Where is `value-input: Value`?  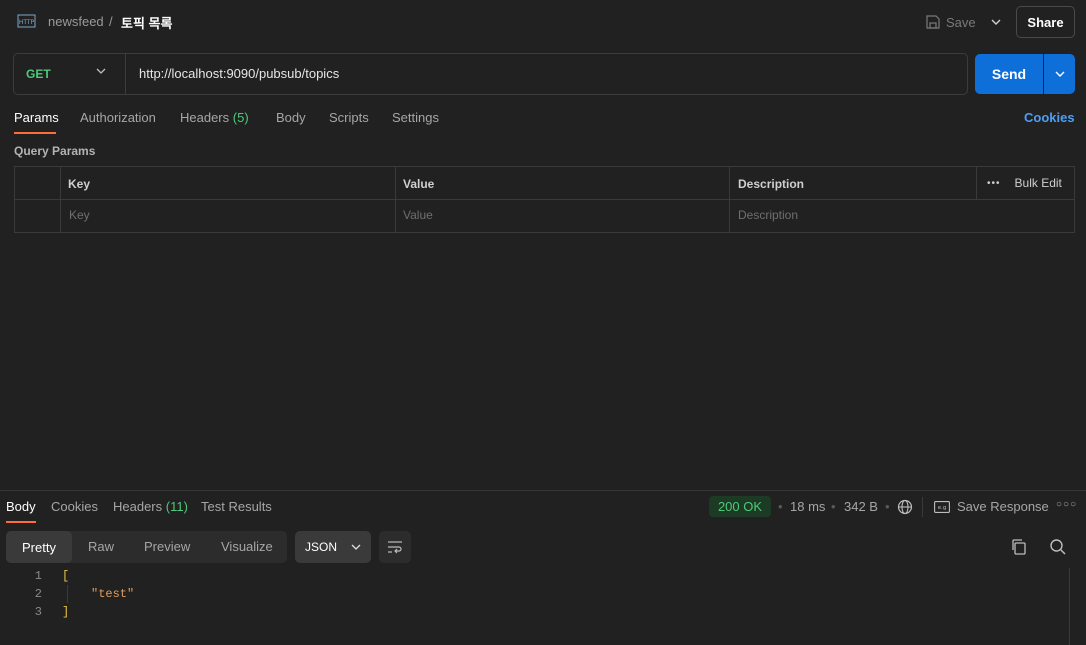
value-input: Value is located at coordinates (418, 215).